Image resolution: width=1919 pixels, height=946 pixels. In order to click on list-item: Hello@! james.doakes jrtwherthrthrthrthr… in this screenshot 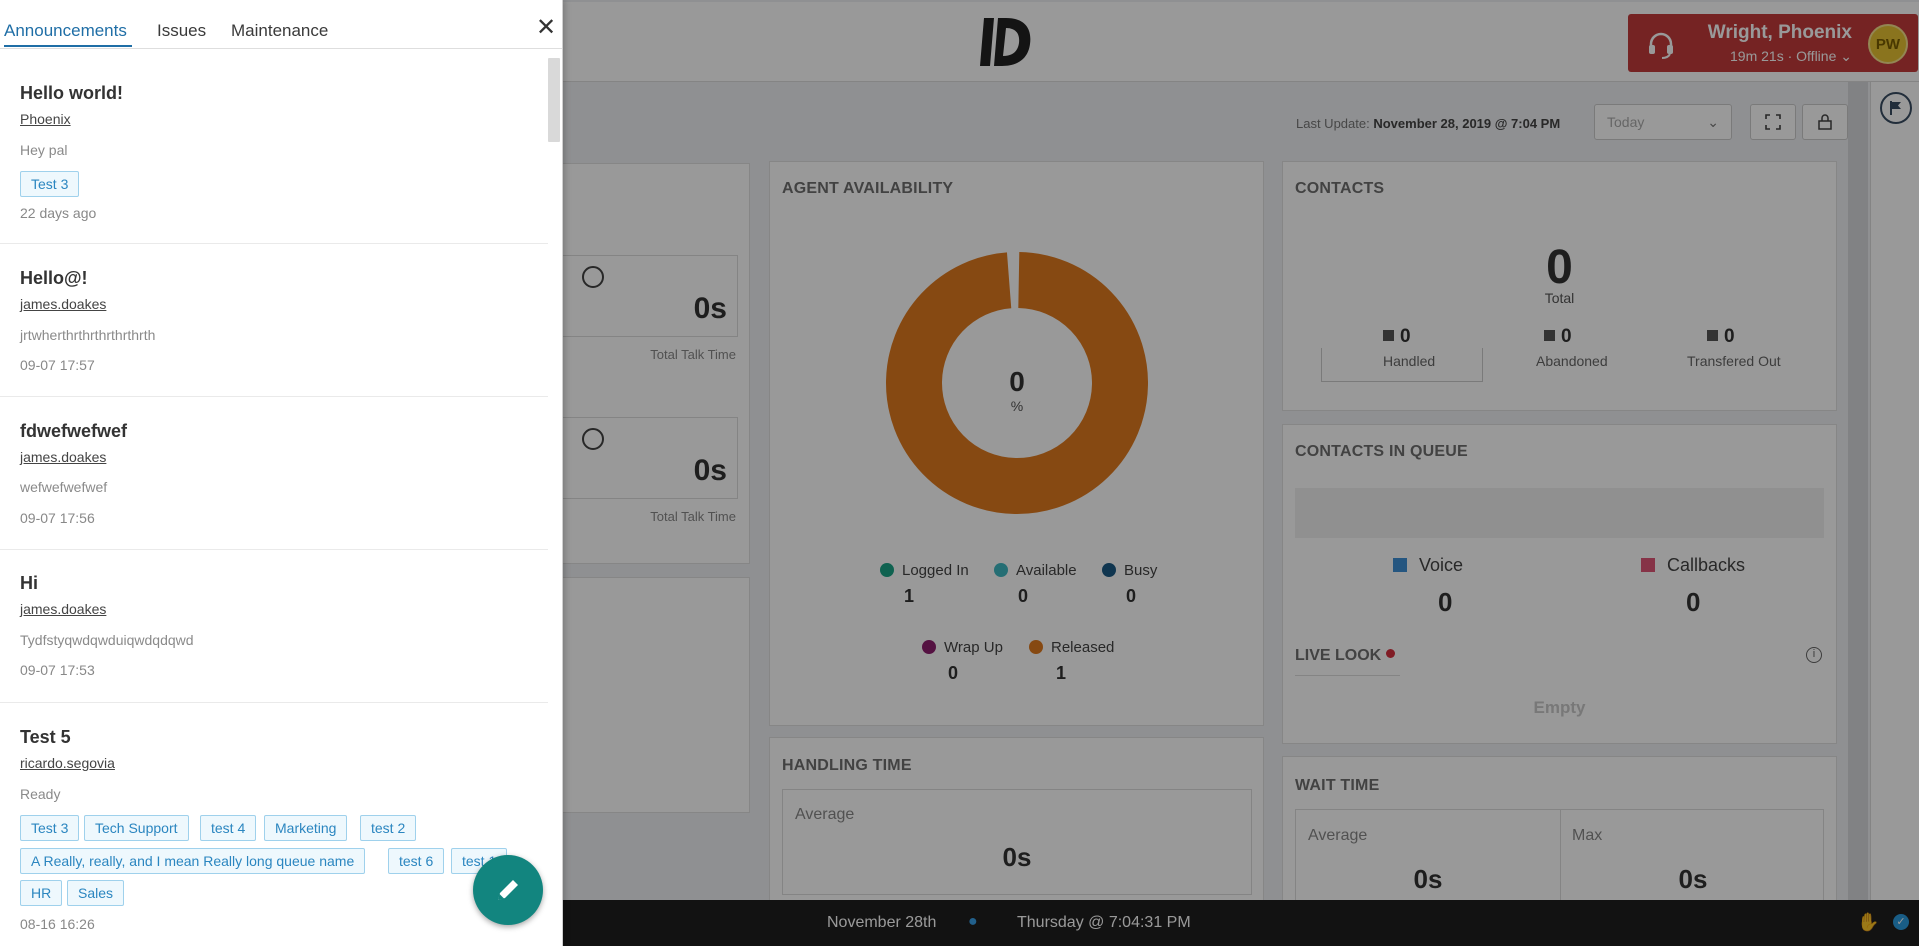, I will do `click(274, 321)`.